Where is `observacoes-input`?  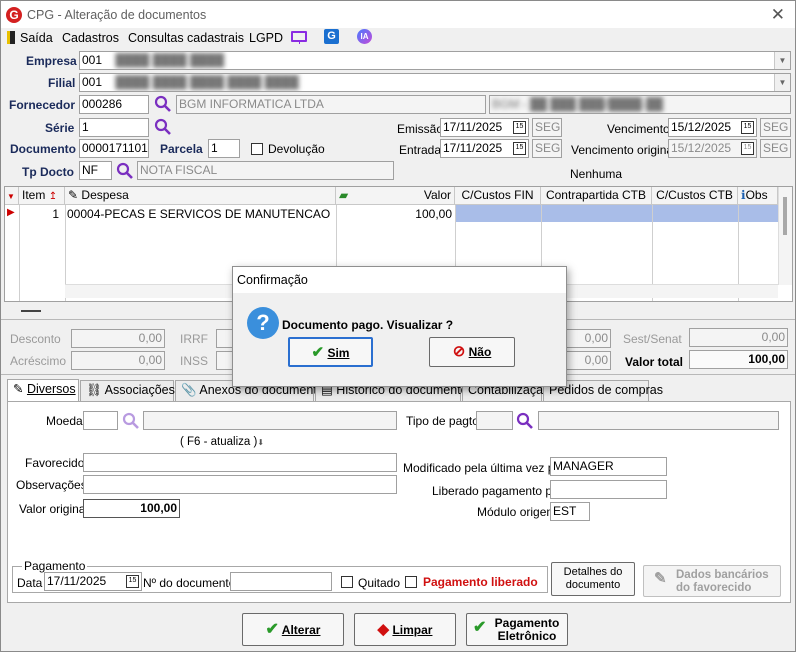
observacoes-input is located at coordinates (240, 484).